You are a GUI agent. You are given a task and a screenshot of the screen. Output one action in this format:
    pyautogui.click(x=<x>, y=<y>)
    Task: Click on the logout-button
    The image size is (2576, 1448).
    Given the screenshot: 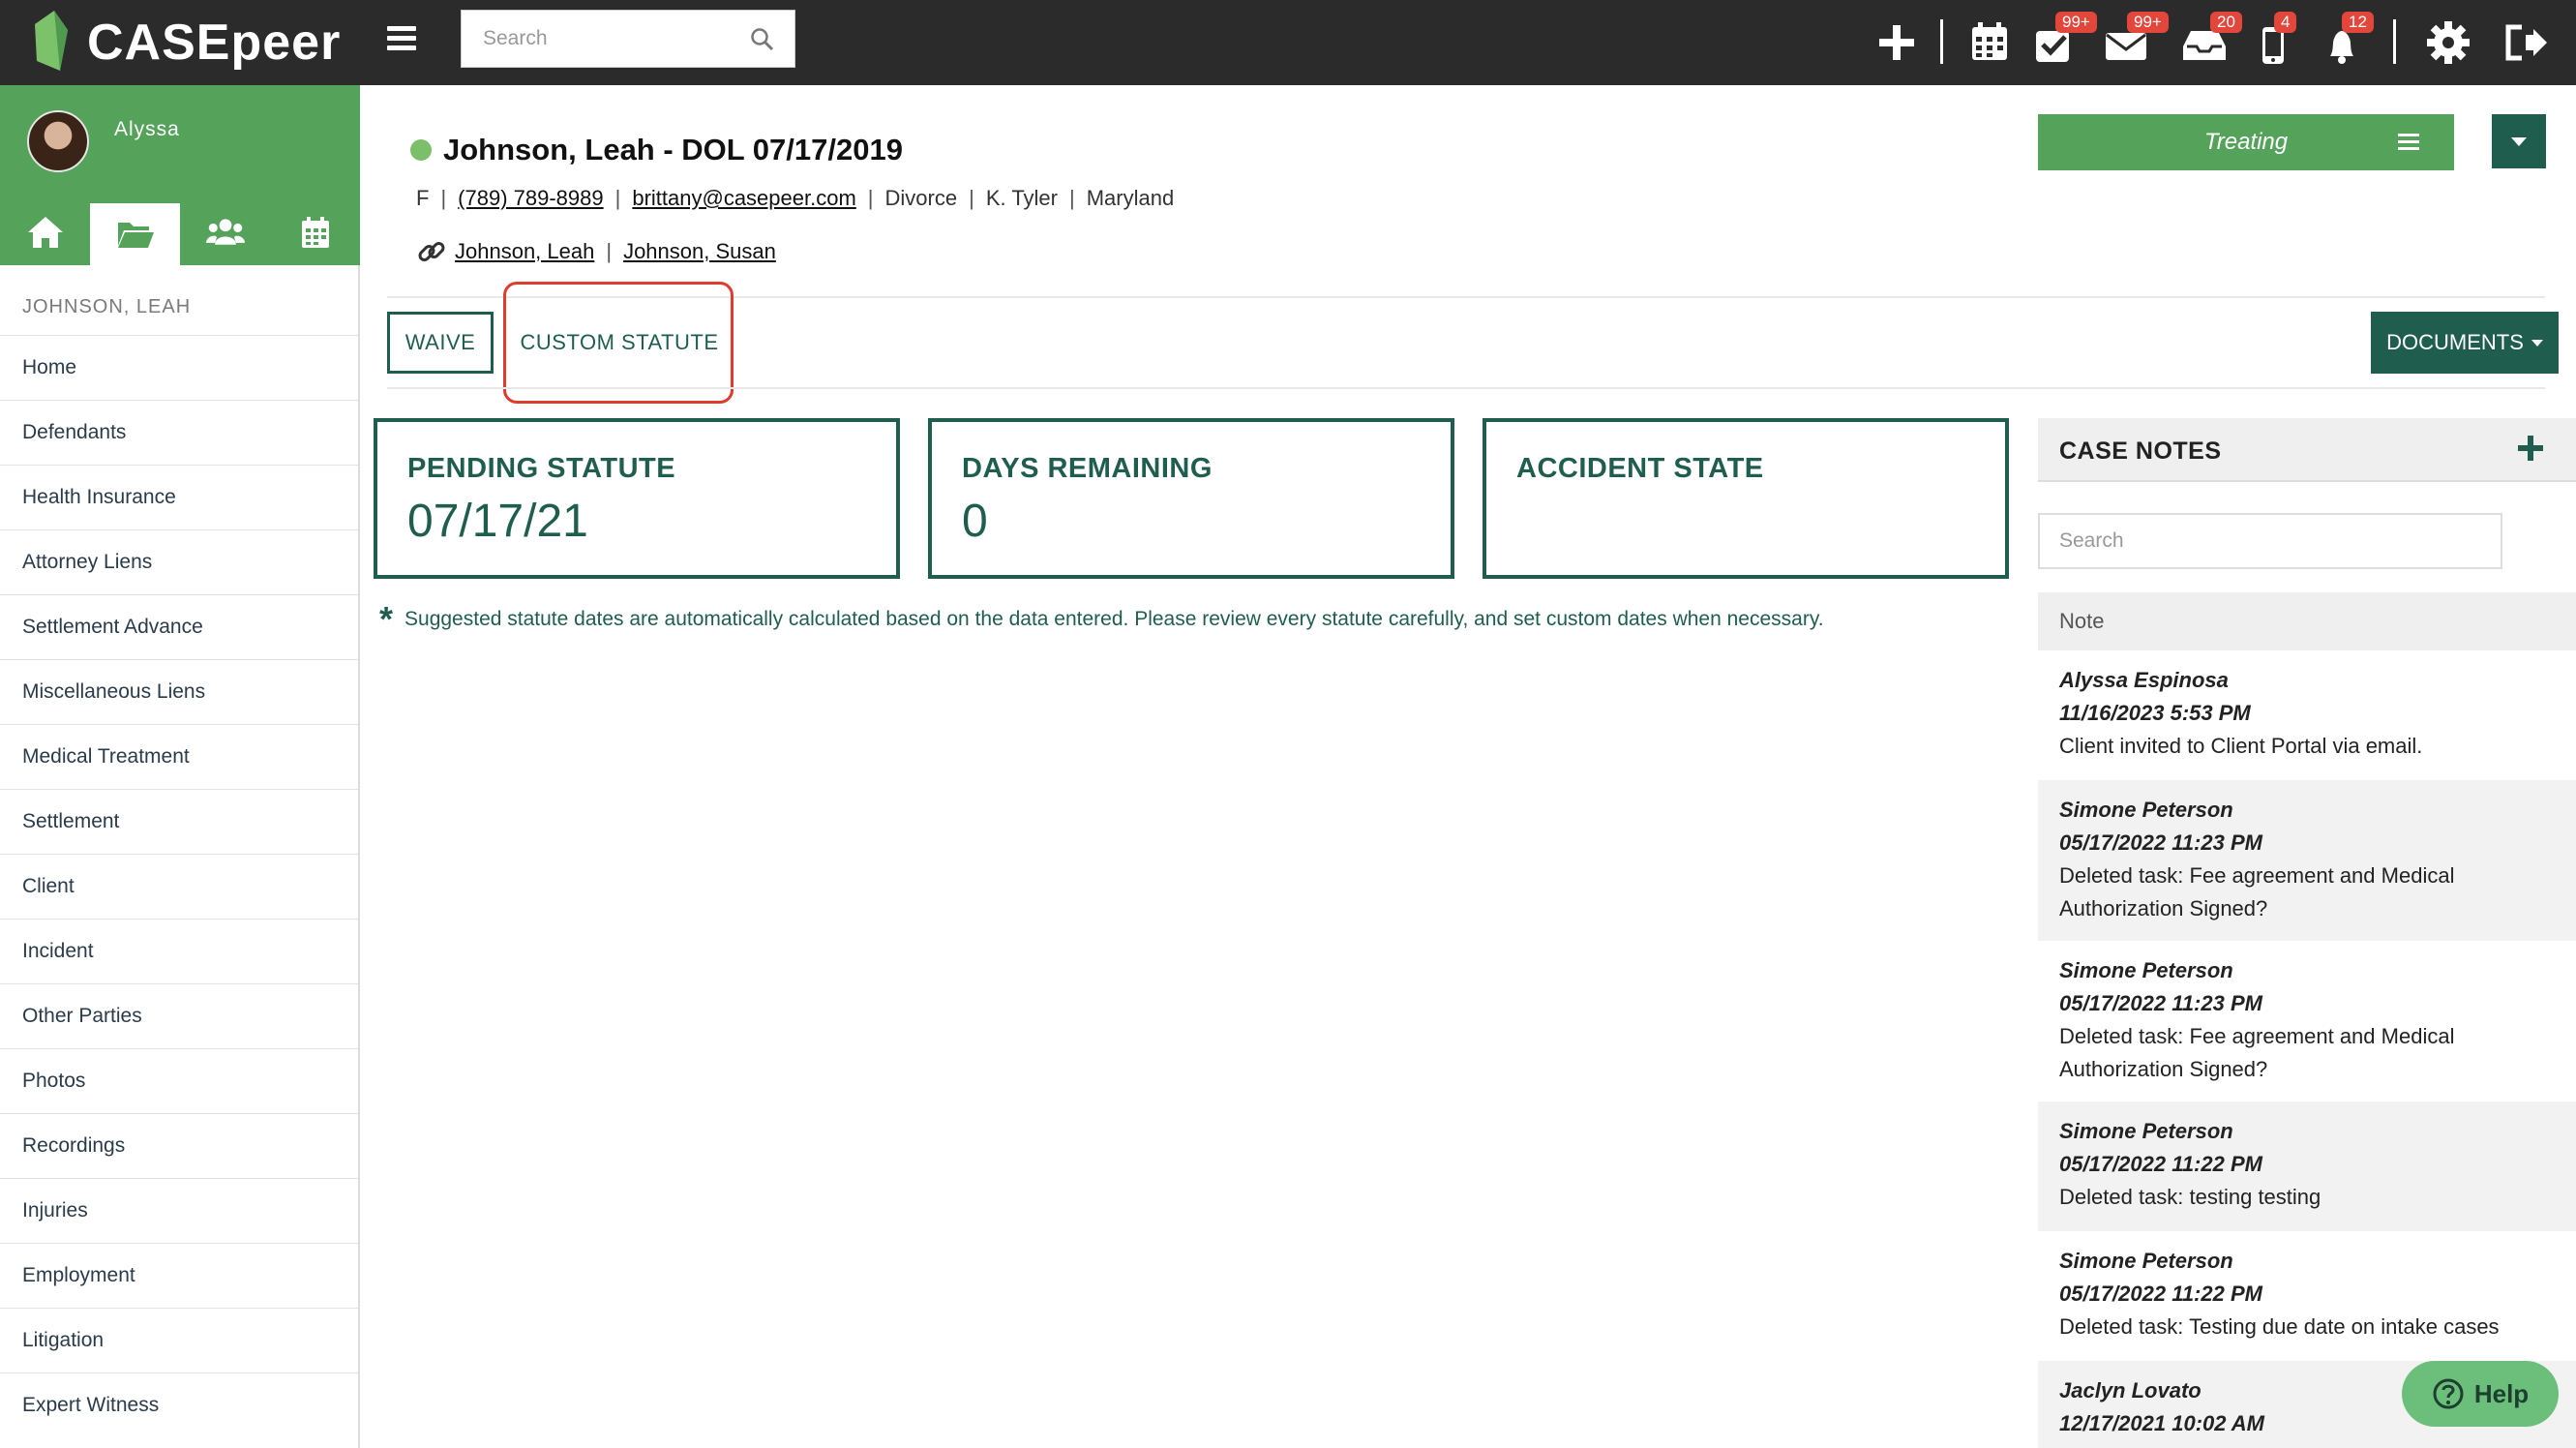 What is the action you would take?
    pyautogui.click(x=2526, y=43)
    